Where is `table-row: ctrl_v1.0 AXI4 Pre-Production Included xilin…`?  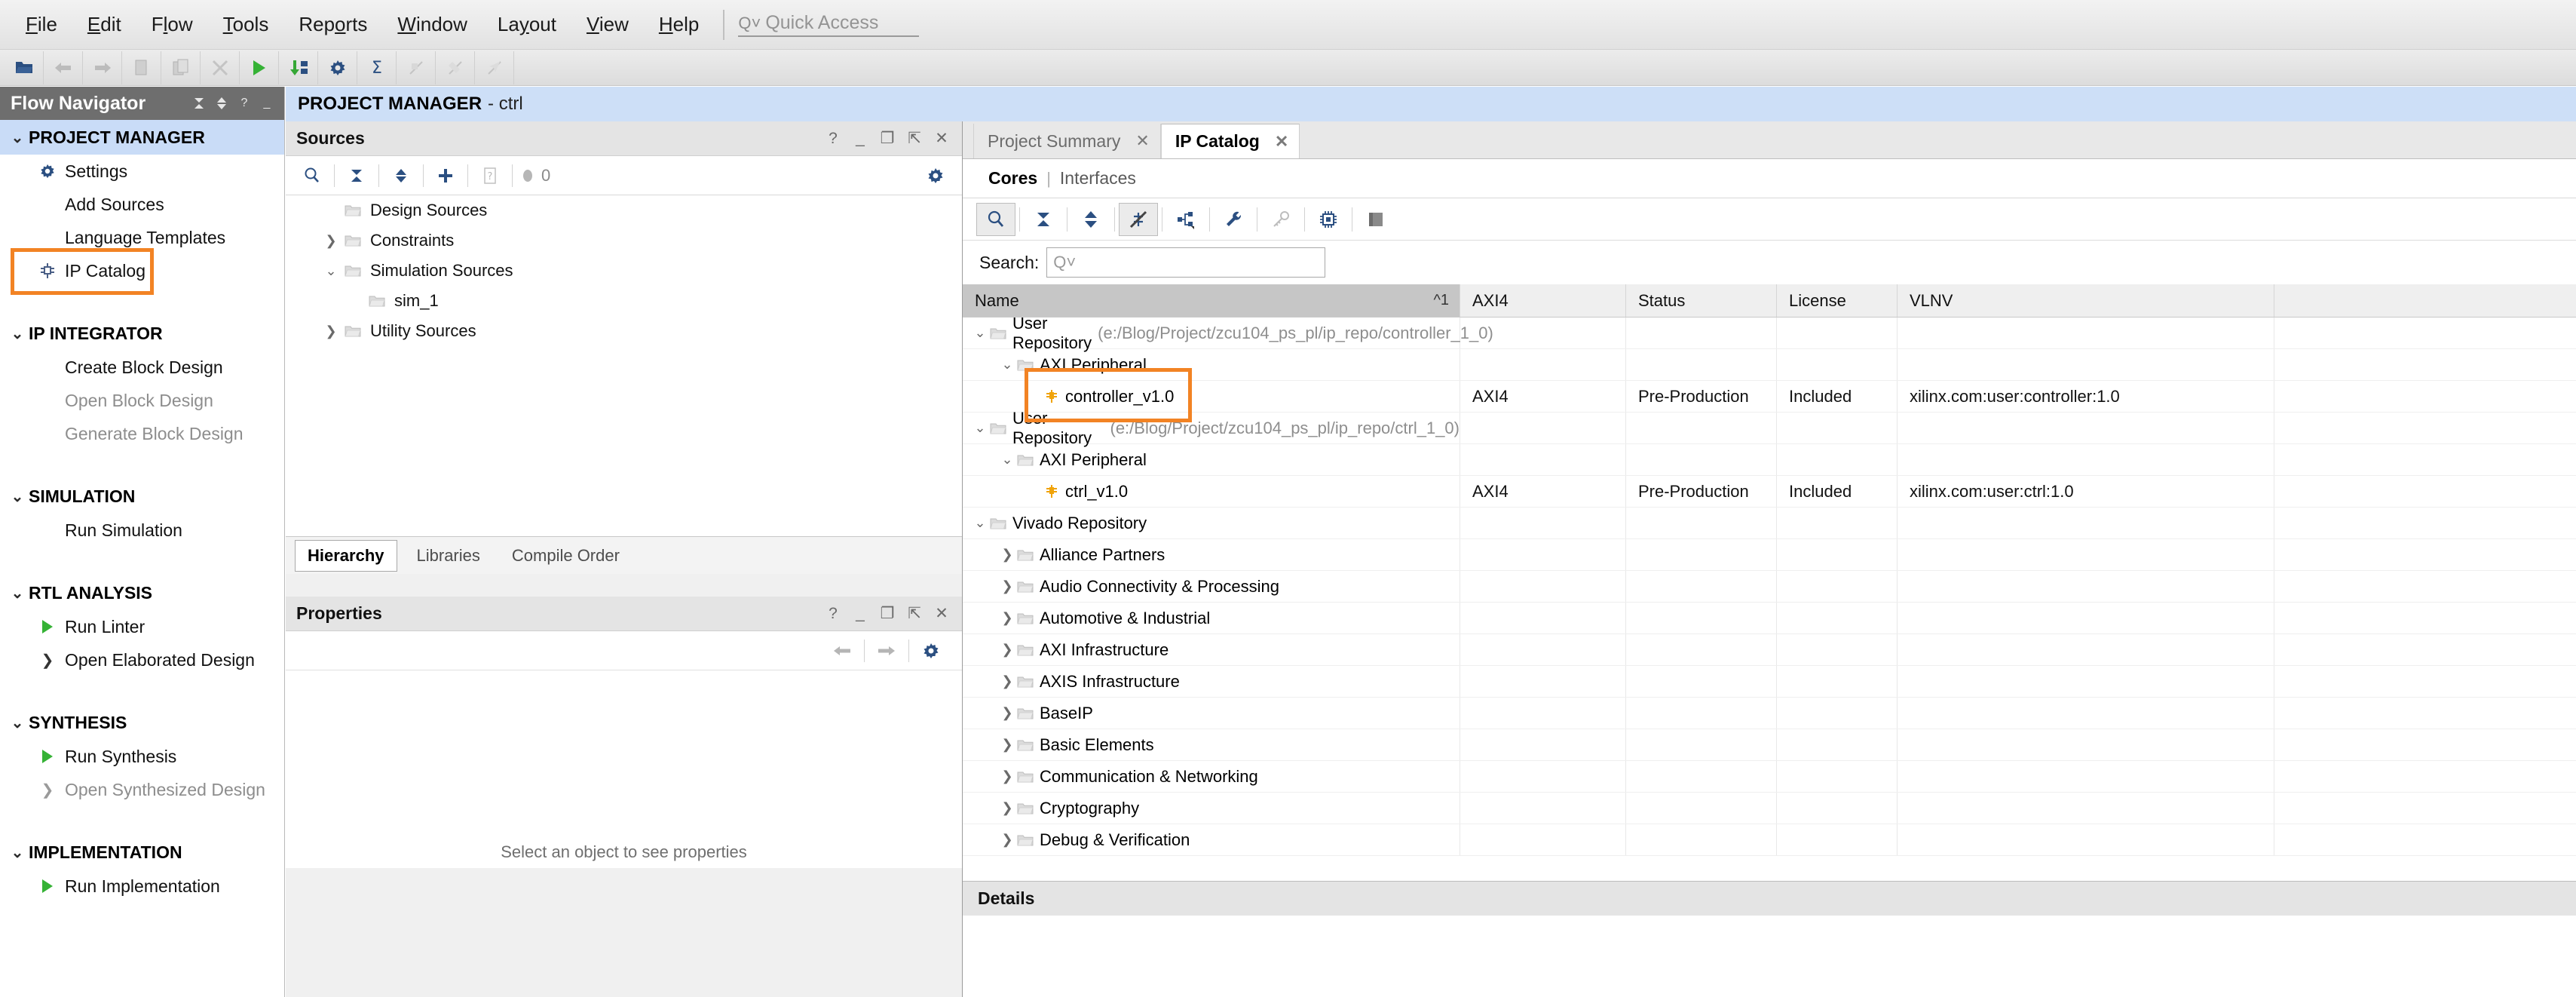
table-row: ctrl_v1.0 AXI4 Pre-Production Included xilin… is located at coordinates (1769, 492).